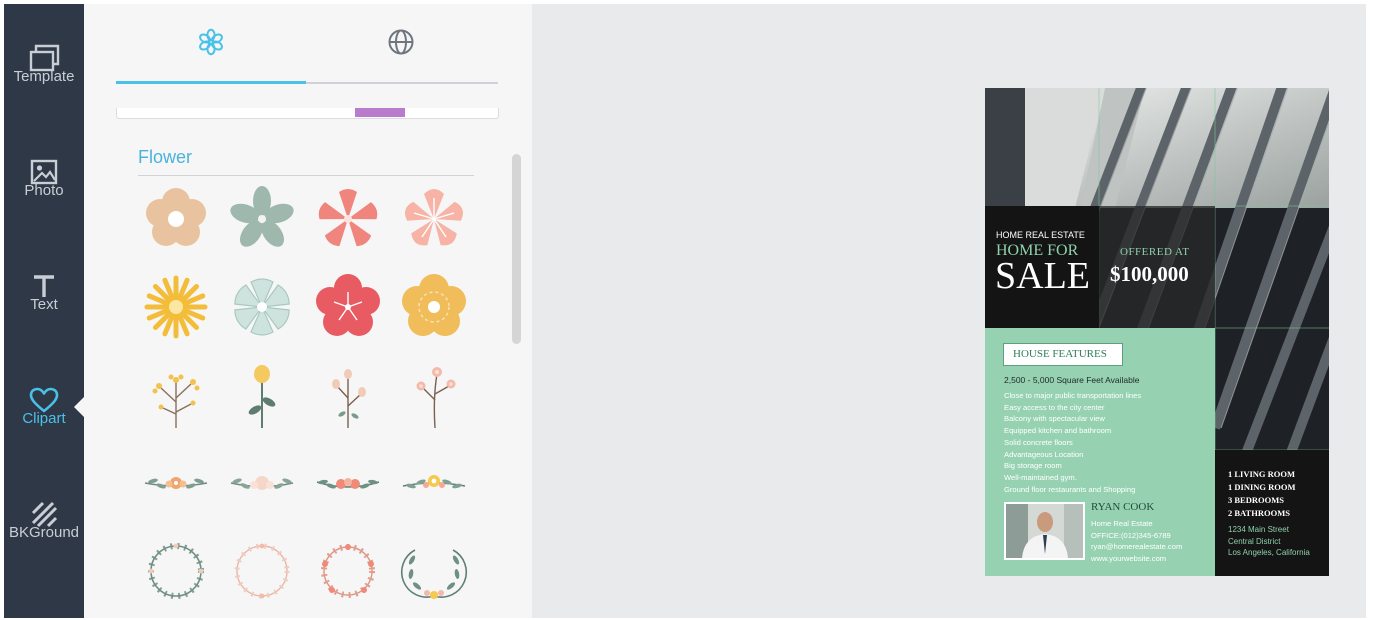  Describe the element at coordinates (176, 307) in the screenshot. I see `clipart-sunflower` at that location.